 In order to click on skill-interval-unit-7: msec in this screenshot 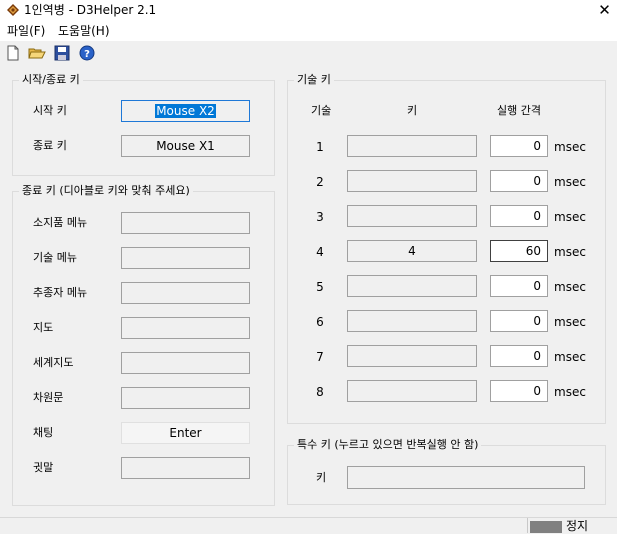, I will do `click(570, 357)`.